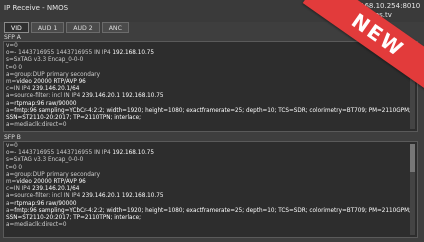  What do you see at coordinates (115, 27) in the screenshot?
I see `tab-anc: ANC` at bounding box center [115, 27].